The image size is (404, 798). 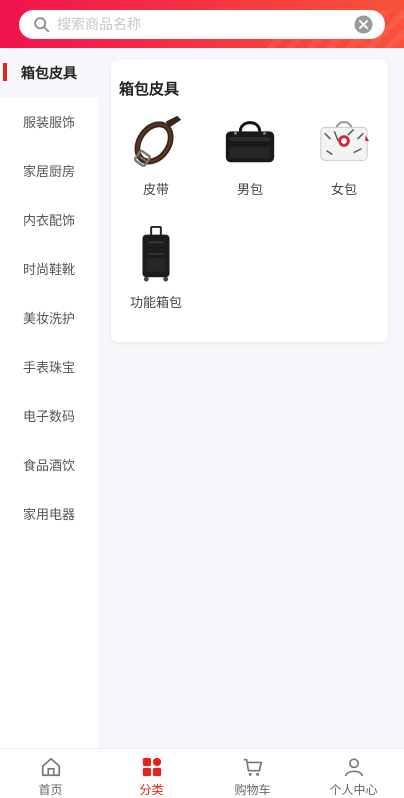 What do you see at coordinates (157, 141) in the screenshot?
I see `belt-icon` at bounding box center [157, 141].